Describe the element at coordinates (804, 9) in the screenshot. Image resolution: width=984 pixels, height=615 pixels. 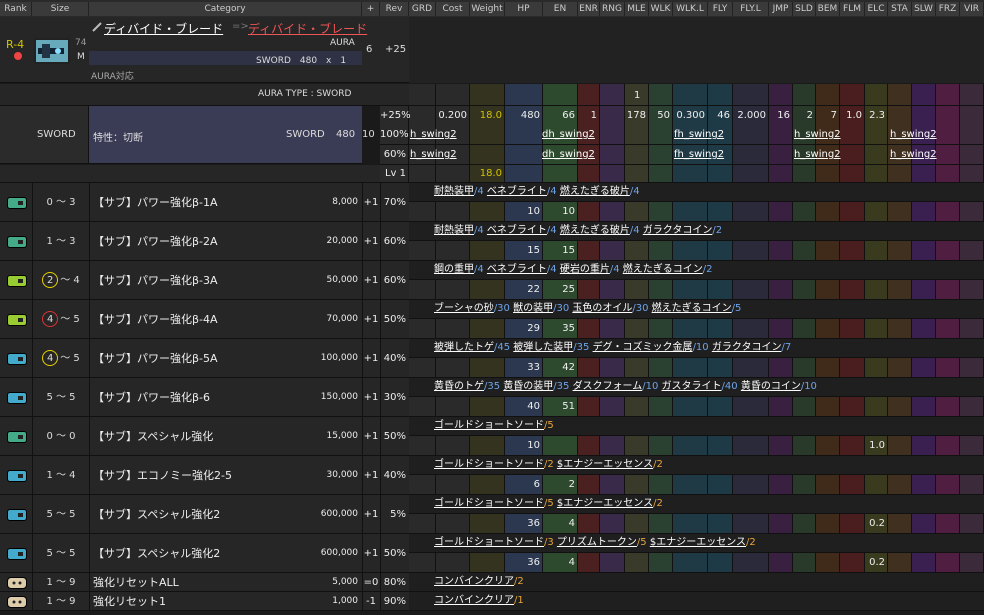
I see `column-header: SLD` at that location.